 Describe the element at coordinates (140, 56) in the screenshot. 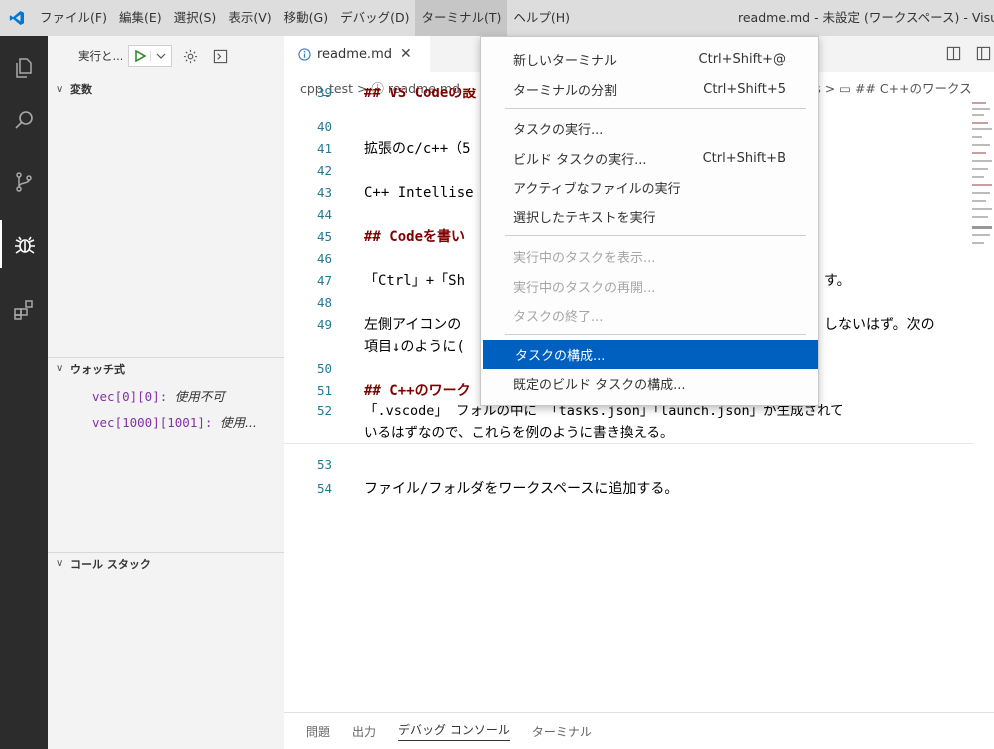

I see `start-debug-icon` at that location.